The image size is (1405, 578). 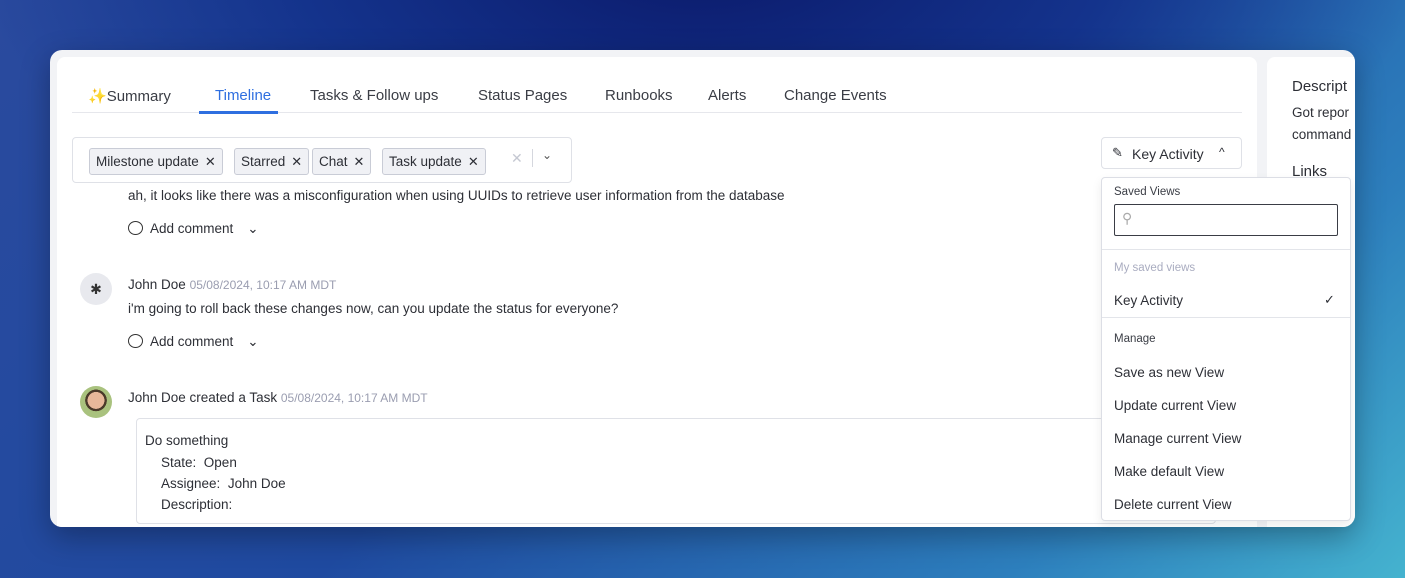 I want to click on tab-timeline: Timeline, so click(x=243, y=95).